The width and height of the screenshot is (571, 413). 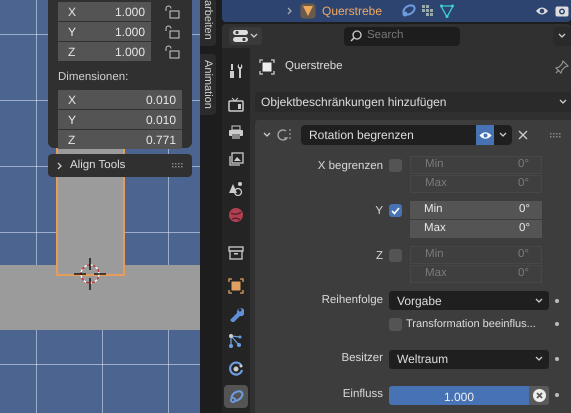 What do you see at coordinates (120, 140) in the screenshot?
I see `number-field: Z 0.771` at bounding box center [120, 140].